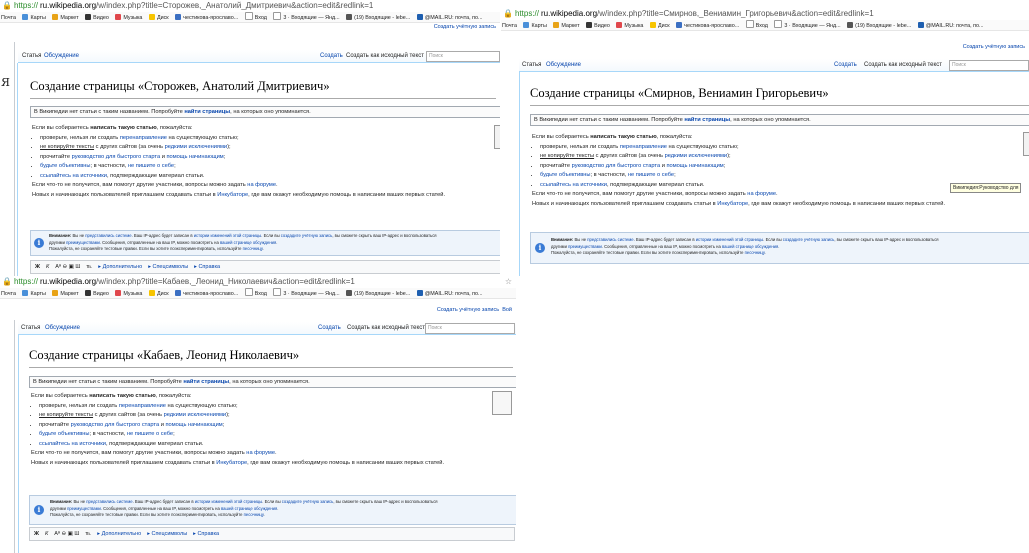  Describe the element at coordinates (250, 27) in the screenshot. I see `create-account-link: Создать учётную запись` at that location.